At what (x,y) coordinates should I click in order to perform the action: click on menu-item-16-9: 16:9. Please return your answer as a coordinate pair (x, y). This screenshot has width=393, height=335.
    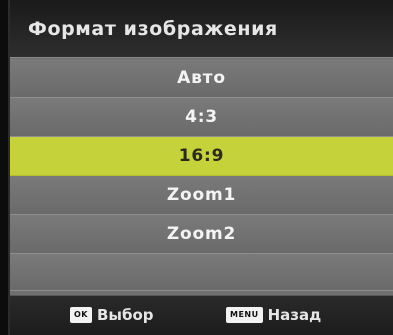
    Looking at the image, I should click on (201, 156).